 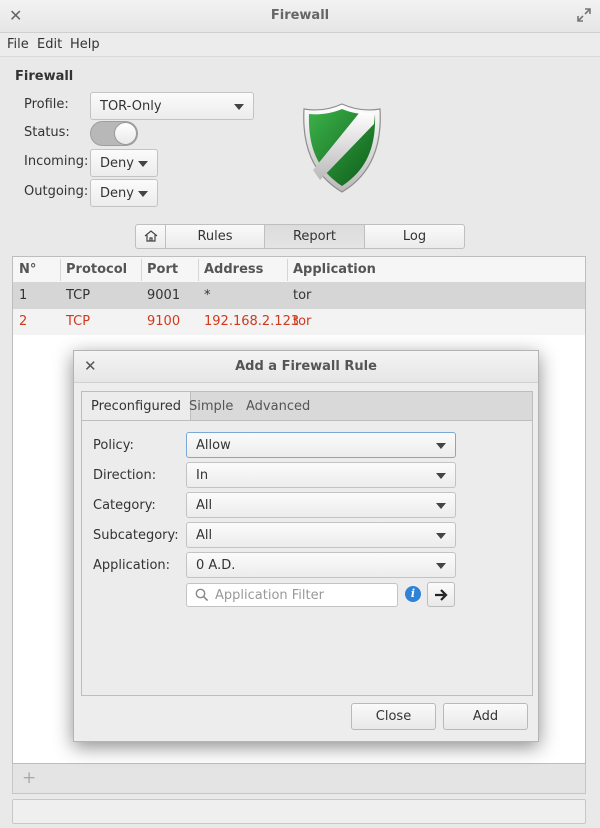 What do you see at coordinates (124, 505) in the screenshot?
I see `category-label: Category:` at bounding box center [124, 505].